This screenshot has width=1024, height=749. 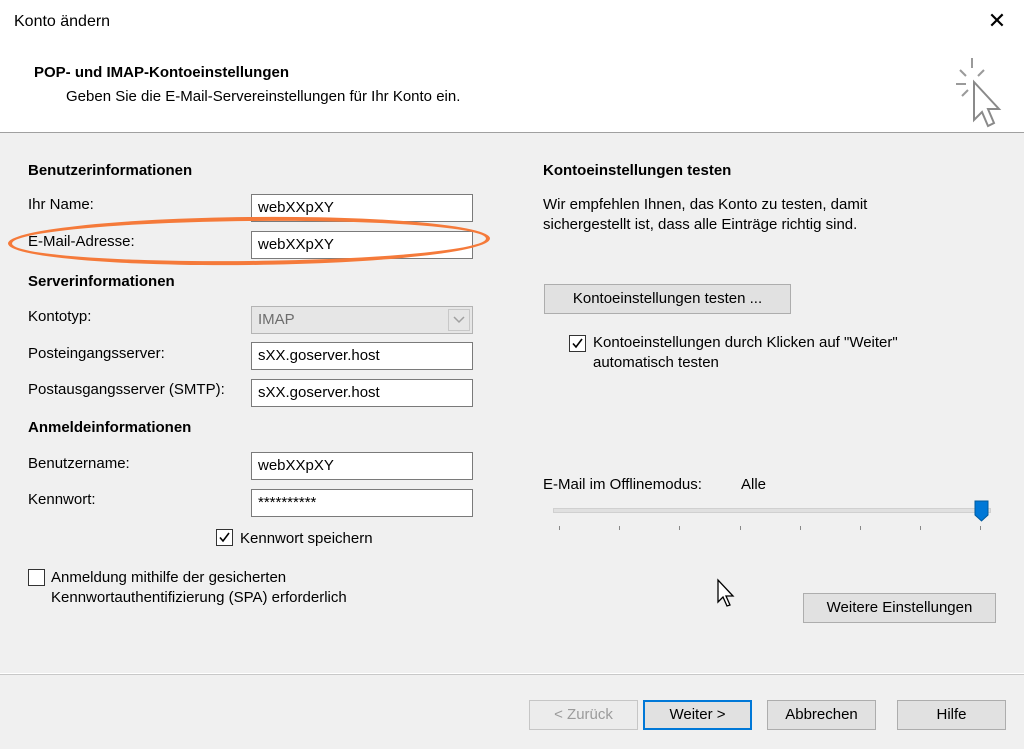 What do you see at coordinates (899, 608) in the screenshot?
I see `more-settings-button: Weitere Einstellungen` at bounding box center [899, 608].